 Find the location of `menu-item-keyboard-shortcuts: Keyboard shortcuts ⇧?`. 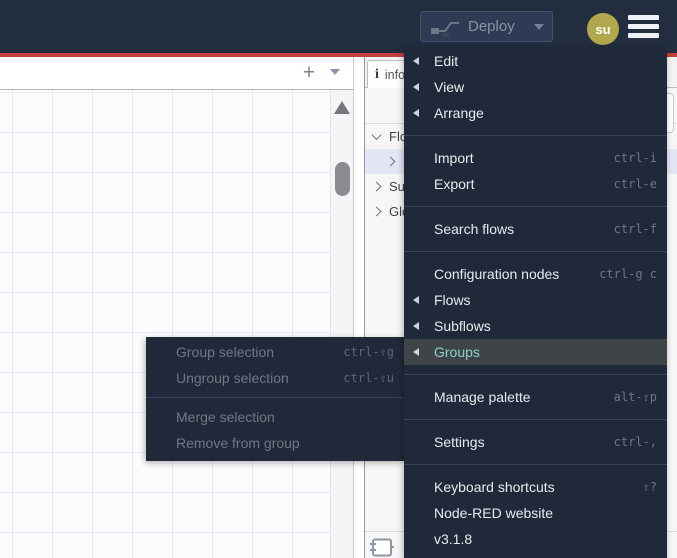

menu-item-keyboard-shortcuts: Keyboard shortcuts ⇧? is located at coordinates (535, 487).